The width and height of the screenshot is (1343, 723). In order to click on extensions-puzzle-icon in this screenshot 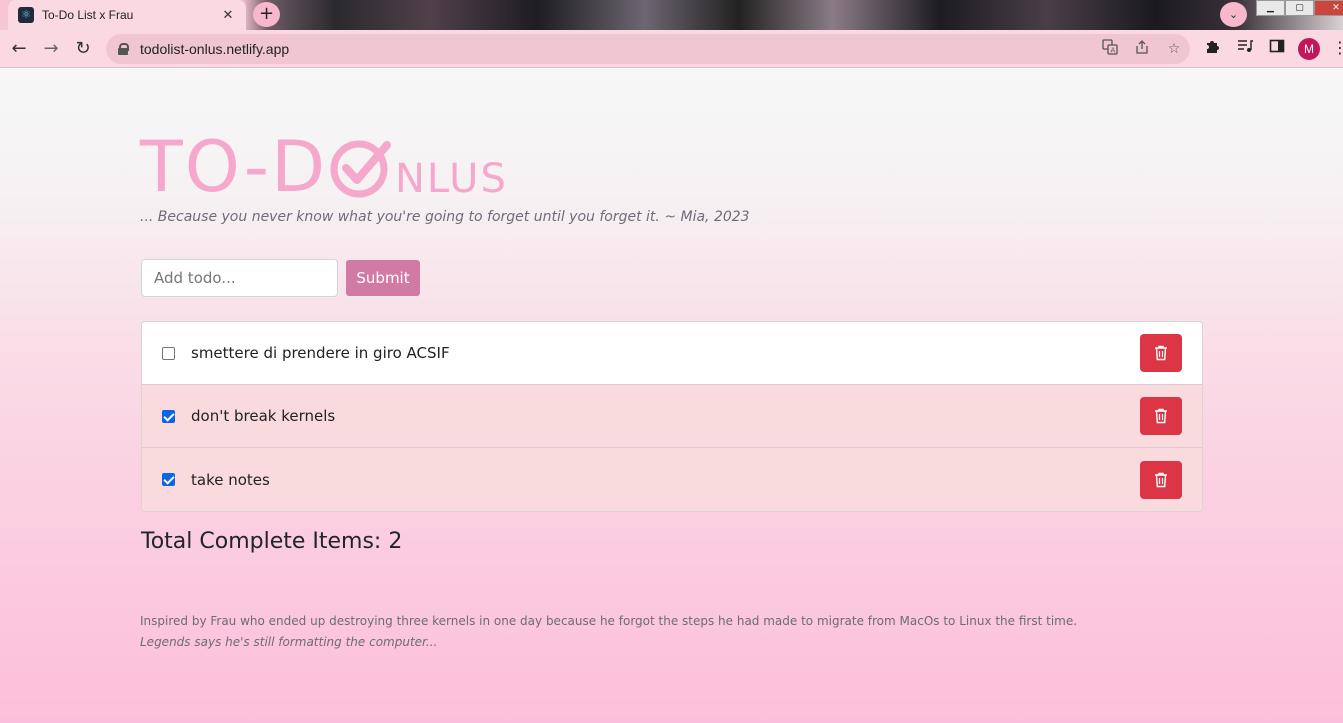, I will do `click(1213, 49)`.